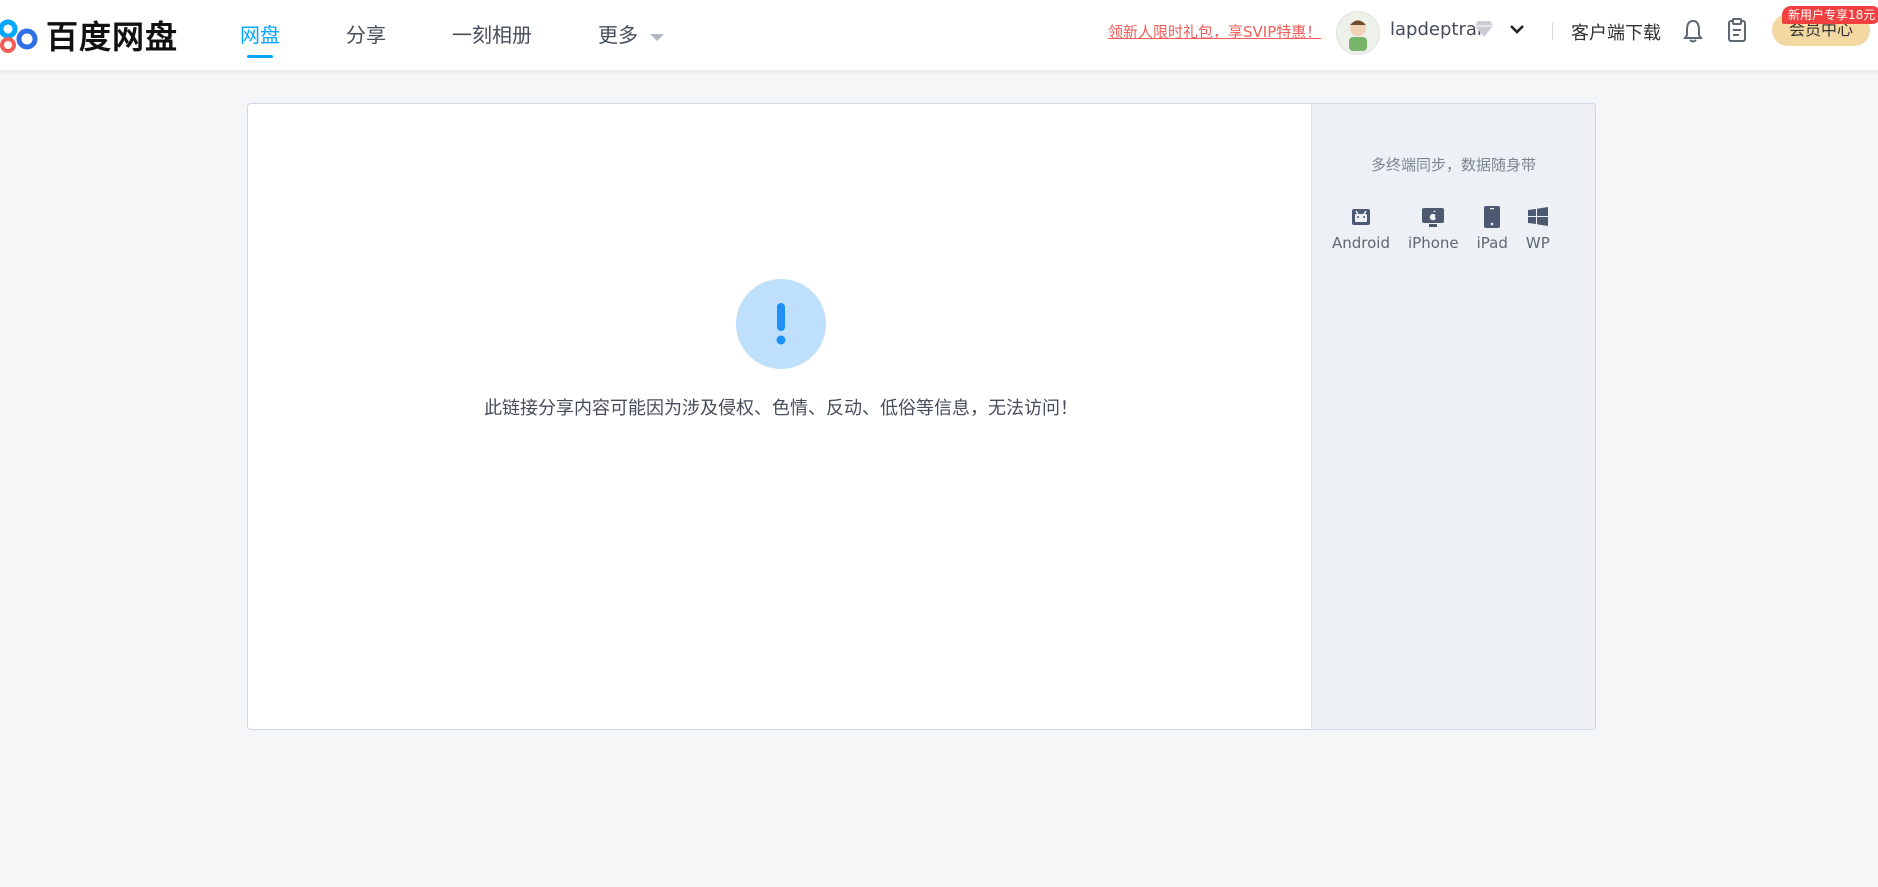 Image resolution: width=1878 pixels, height=887 pixels. Describe the element at coordinates (657, 37) in the screenshot. I see `caret-down-icon` at that location.